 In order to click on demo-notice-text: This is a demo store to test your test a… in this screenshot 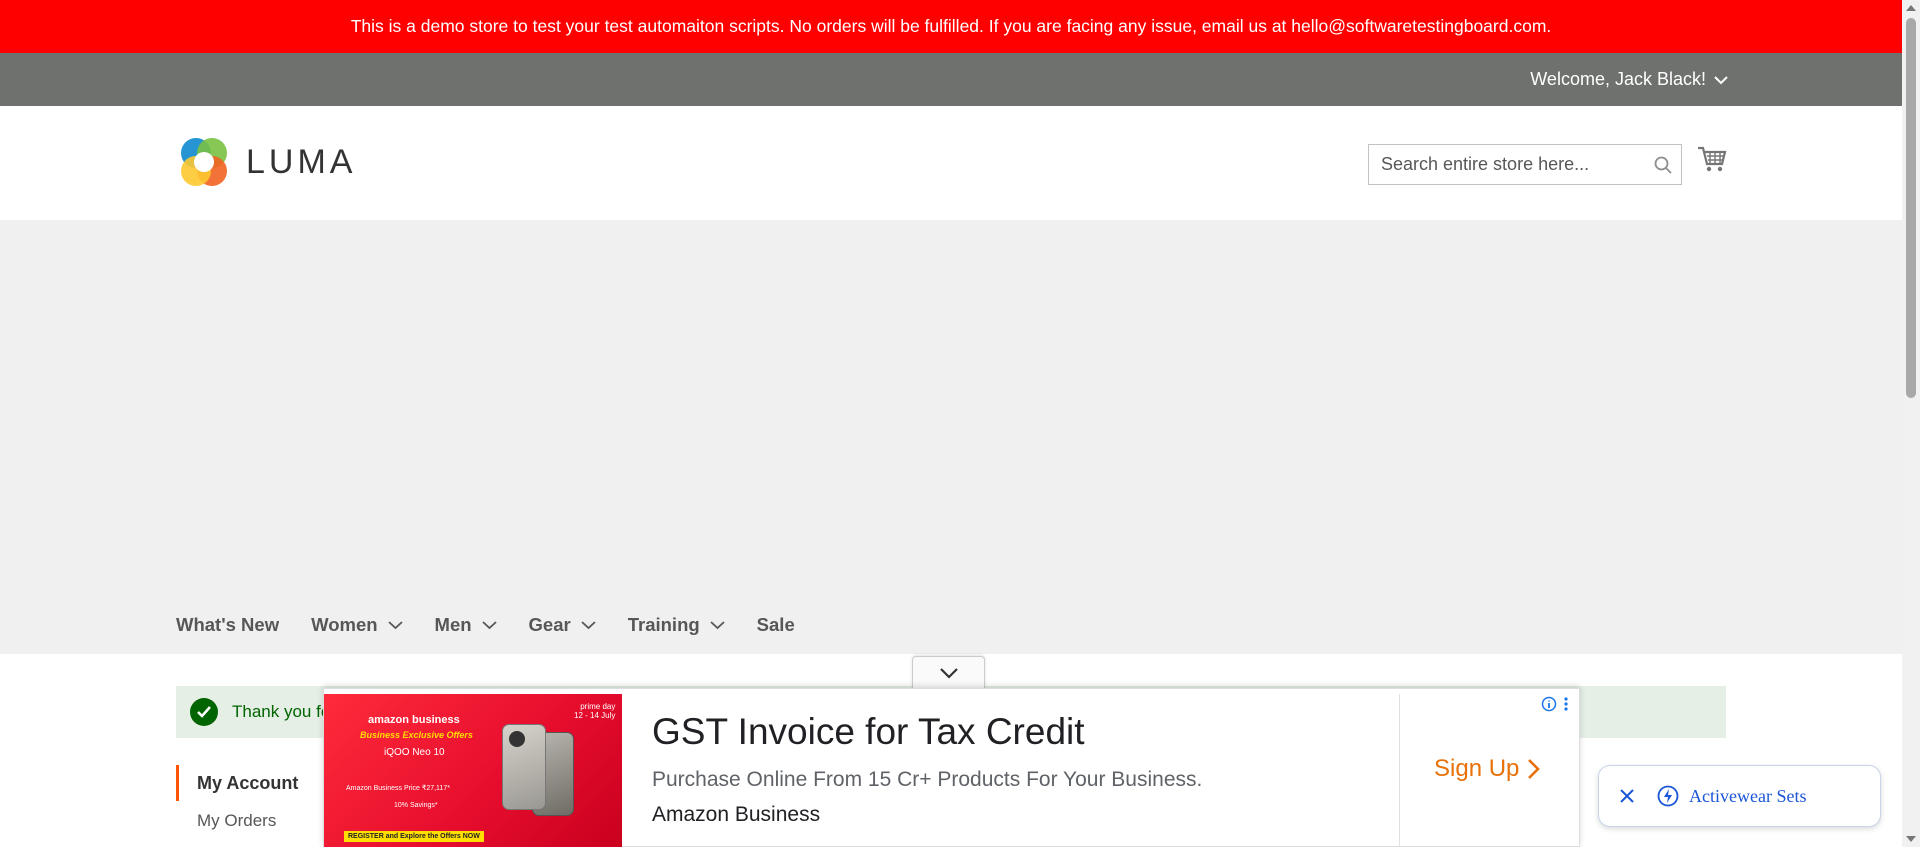, I will do `click(951, 26)`.